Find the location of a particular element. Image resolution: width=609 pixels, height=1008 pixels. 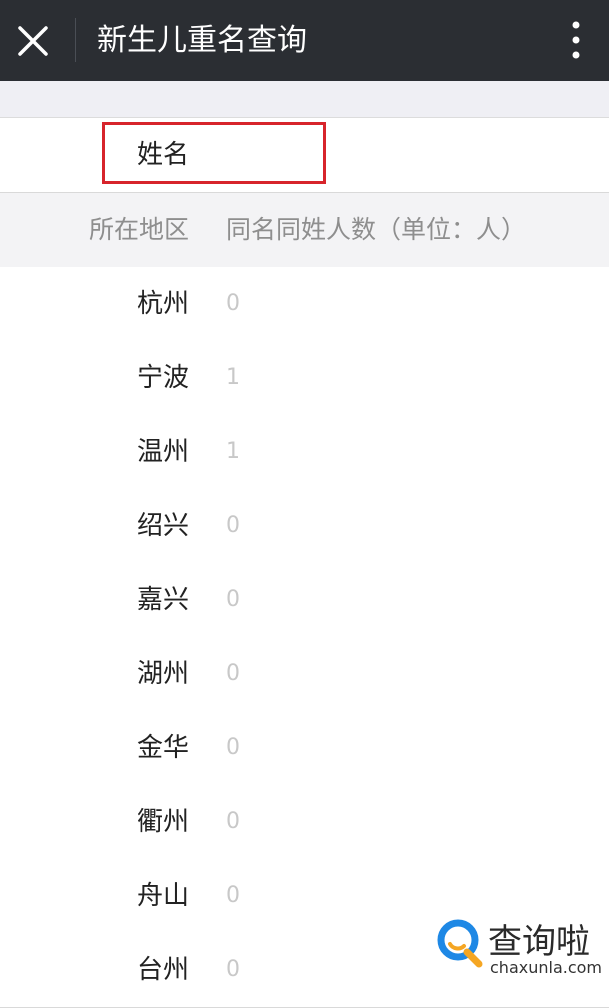

page-title: 新生儿重名查询 is located at coordinates (202, 40).